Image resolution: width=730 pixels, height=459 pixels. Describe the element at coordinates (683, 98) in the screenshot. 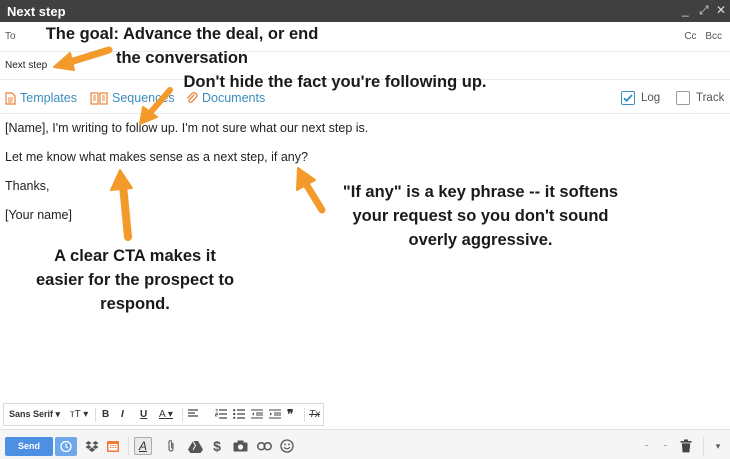

I see `track-check-box` at that location.